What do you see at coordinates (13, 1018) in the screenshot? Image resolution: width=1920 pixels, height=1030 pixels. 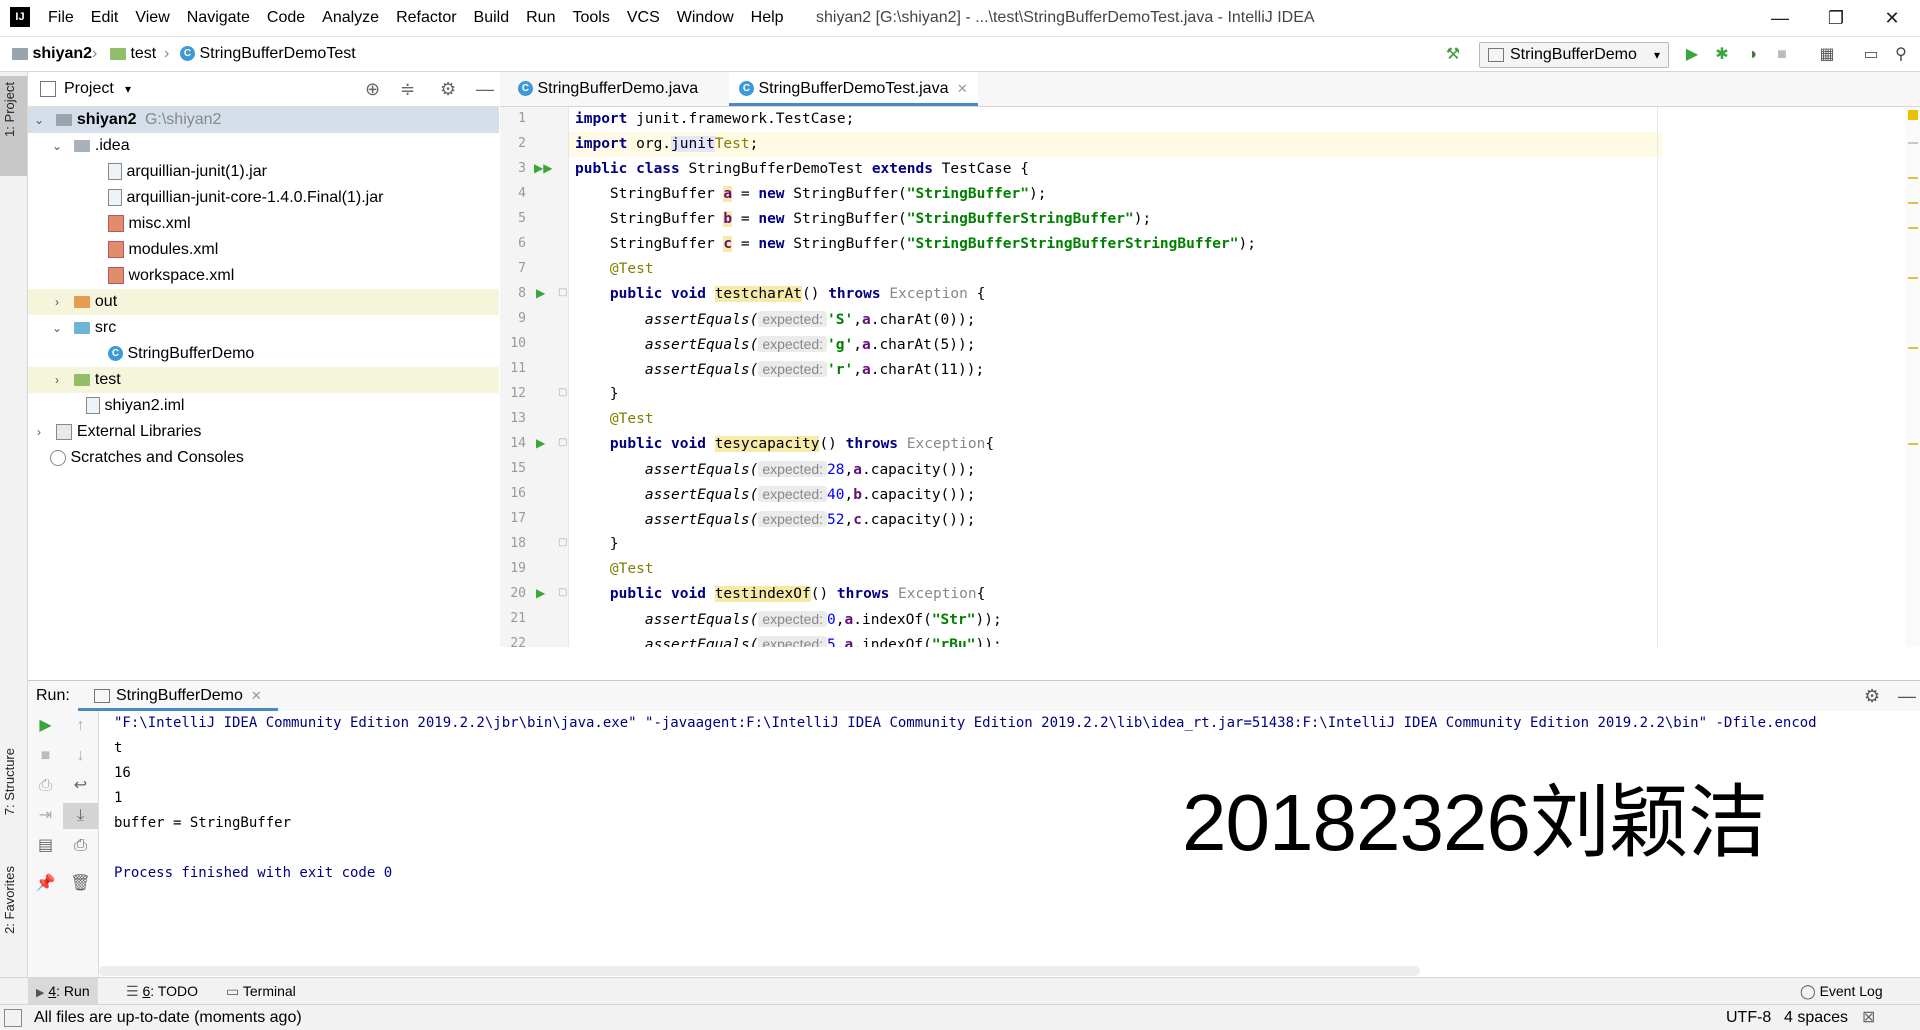 I see `tool-windows-icon` at bounding box center [13, 1018].